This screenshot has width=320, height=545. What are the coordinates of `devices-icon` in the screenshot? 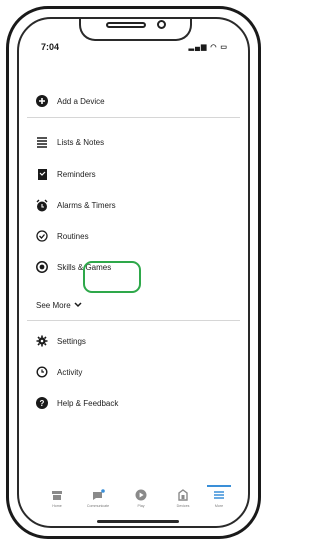 It's located at (183, 495).